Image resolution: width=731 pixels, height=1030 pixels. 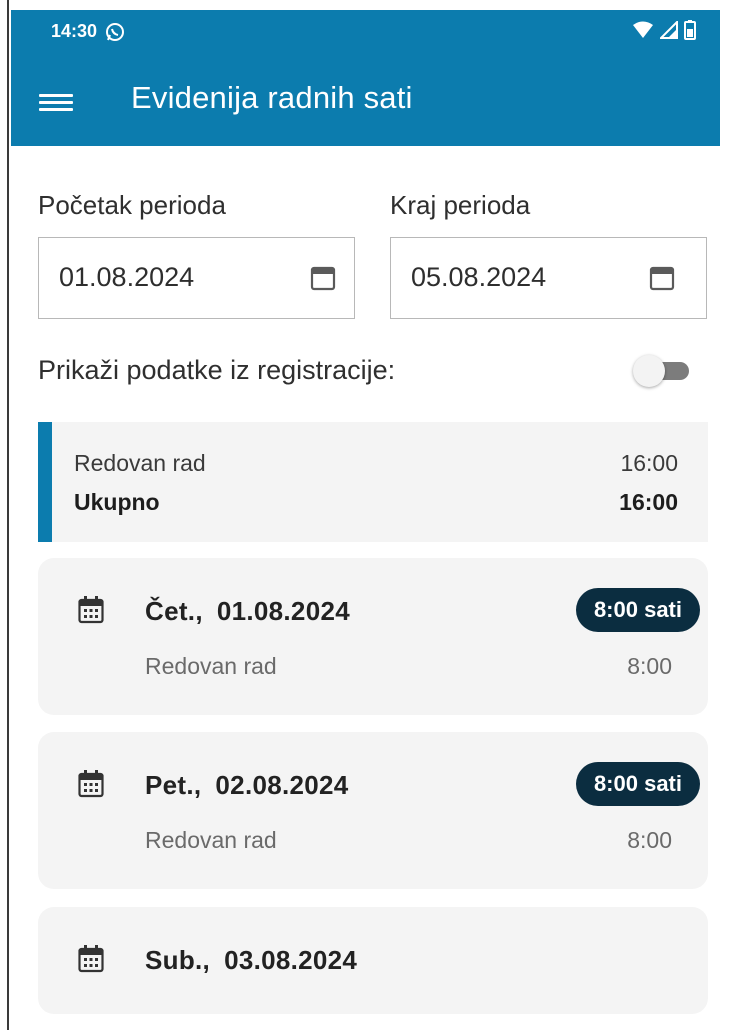 I want to click on start-date-field, so click(x=196, y=278).